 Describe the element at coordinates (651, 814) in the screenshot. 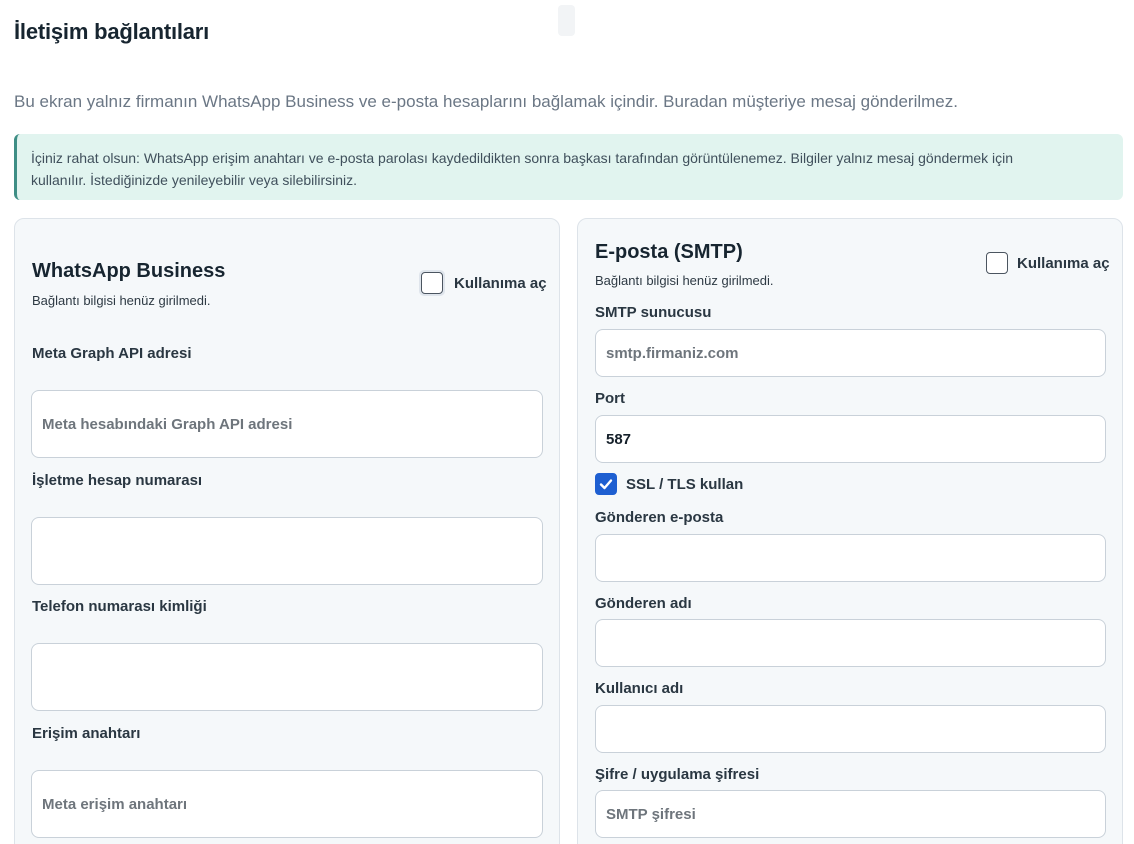

I see `password-placeholder: SMTP şifresi` at that location.